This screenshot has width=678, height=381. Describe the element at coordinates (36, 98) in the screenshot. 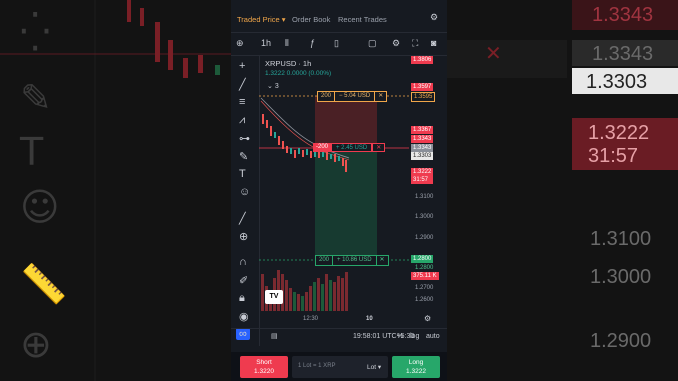

I see `background-brush-icon: ✎` at that location.